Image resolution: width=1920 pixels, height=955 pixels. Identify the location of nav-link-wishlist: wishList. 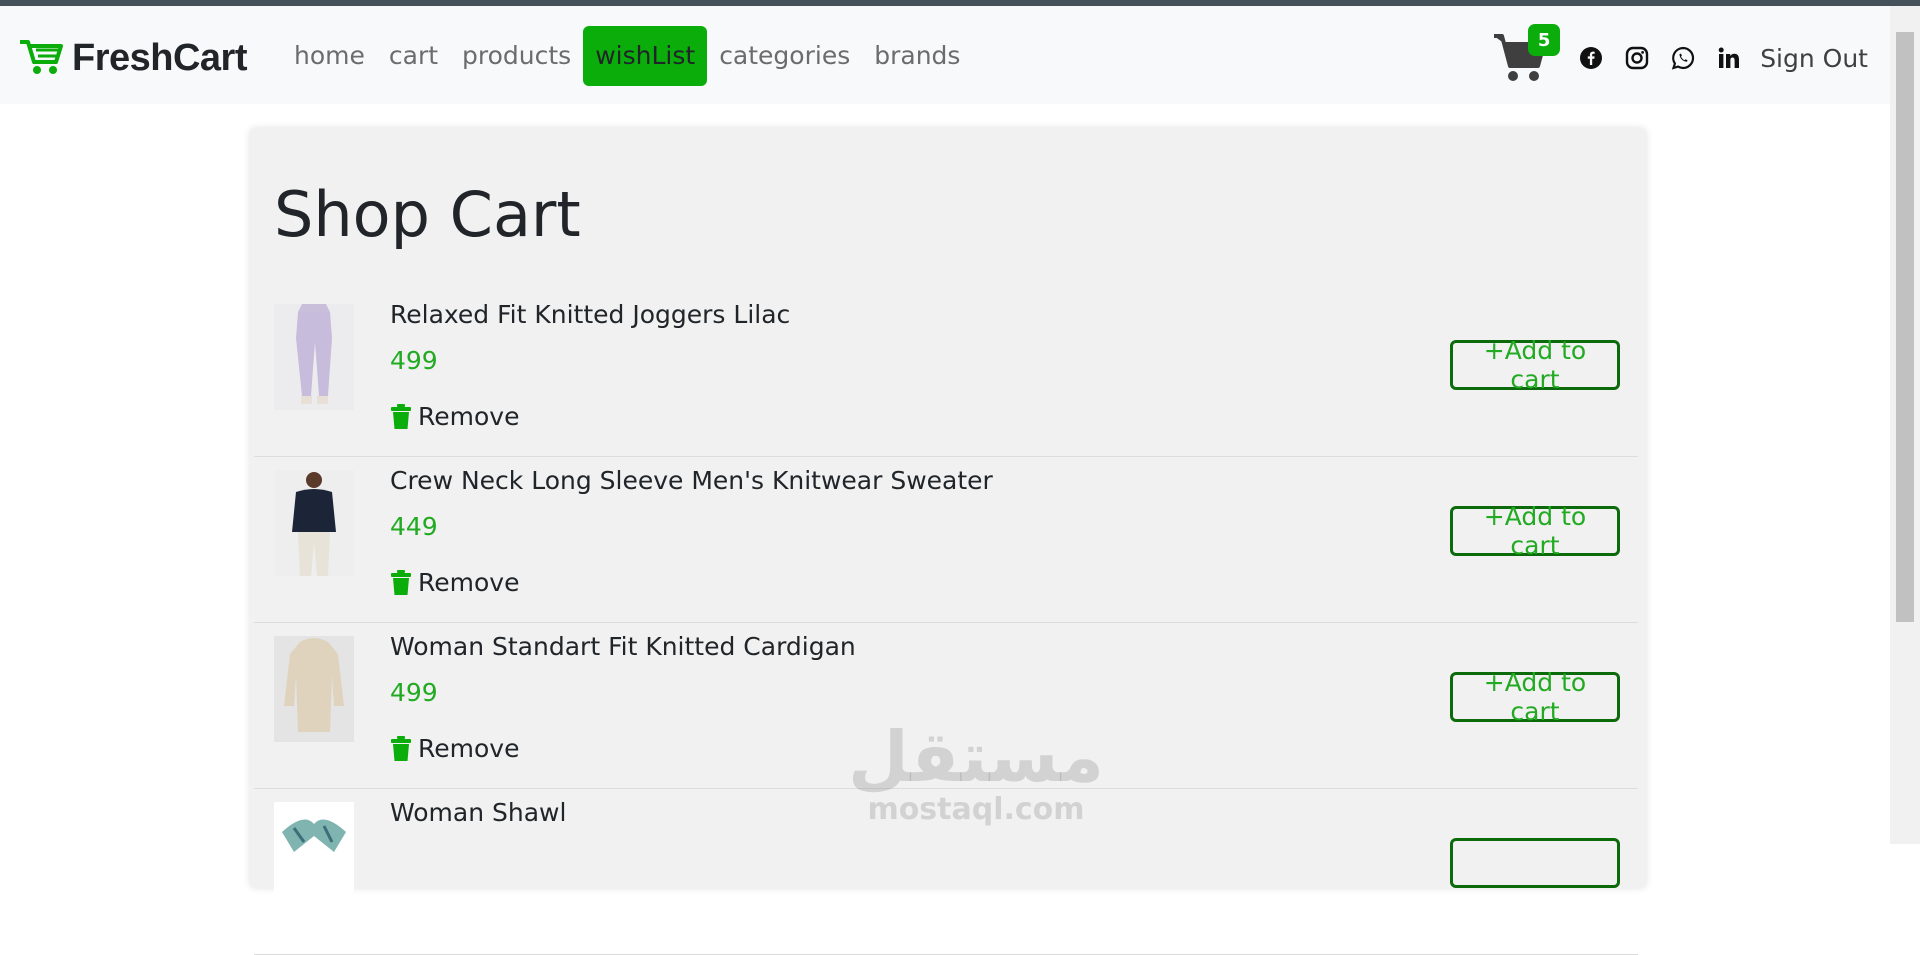
(645, 56).